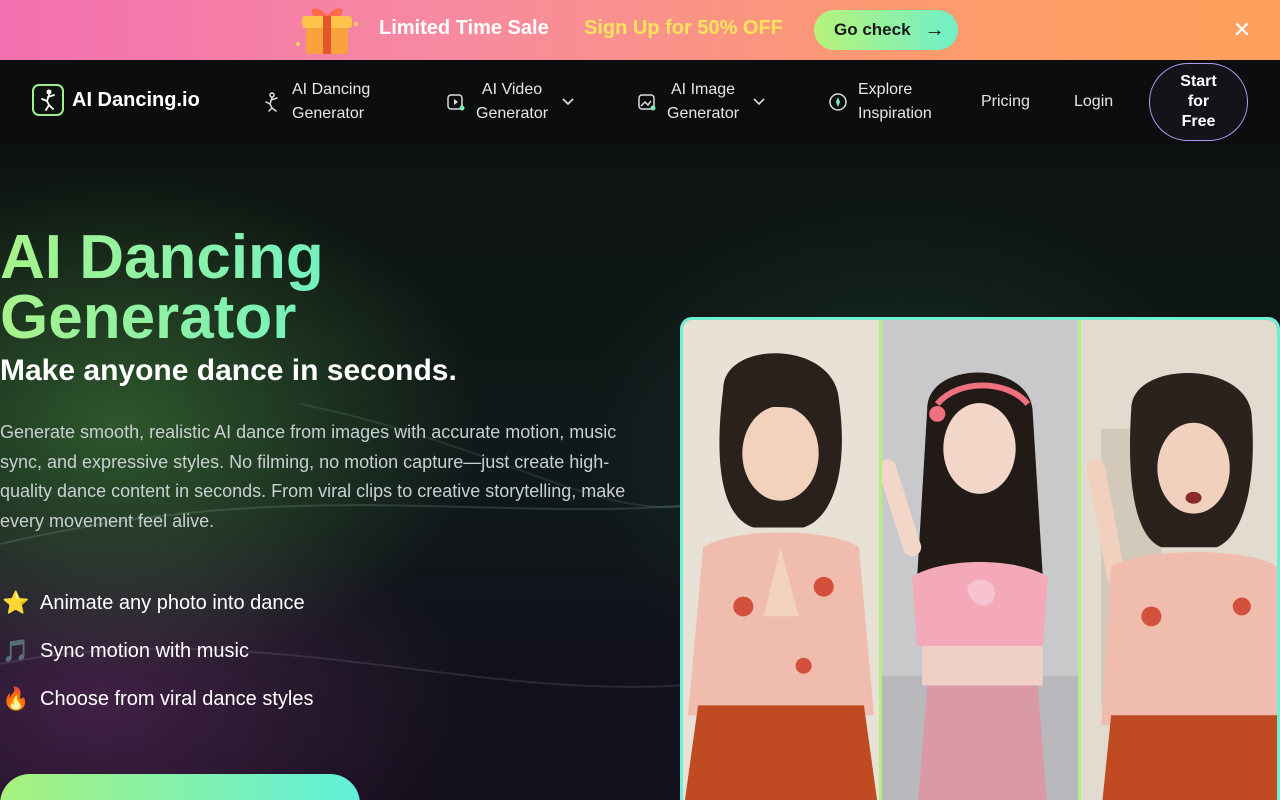 Image resolution: width=1280 pixels, height=800 pixels. What do you see at coordinates (838, 102) in the screenshot?
I see `compass-icon` at bounding box center [838, 102].